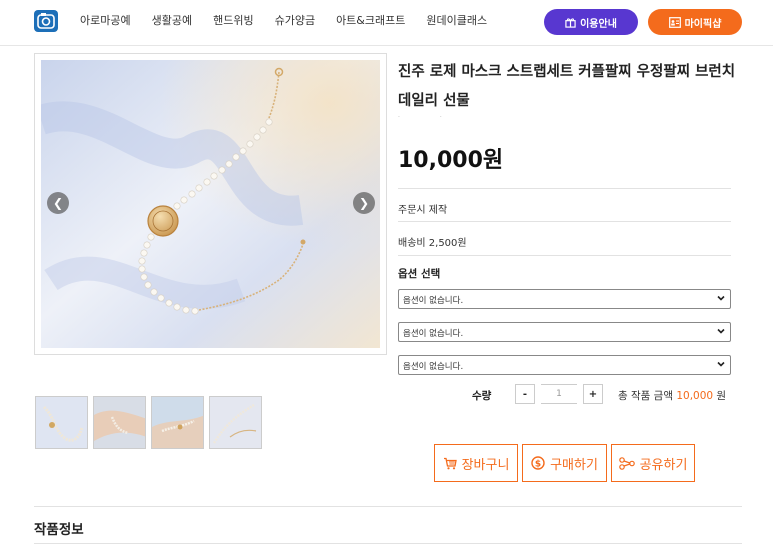 This screenshot has width=773, height=558. What do you see at coordinates (564, 299) in the screenshot?
I see `option-select-1: 옵션이 없습니다.` at bounding box center [564, 299].